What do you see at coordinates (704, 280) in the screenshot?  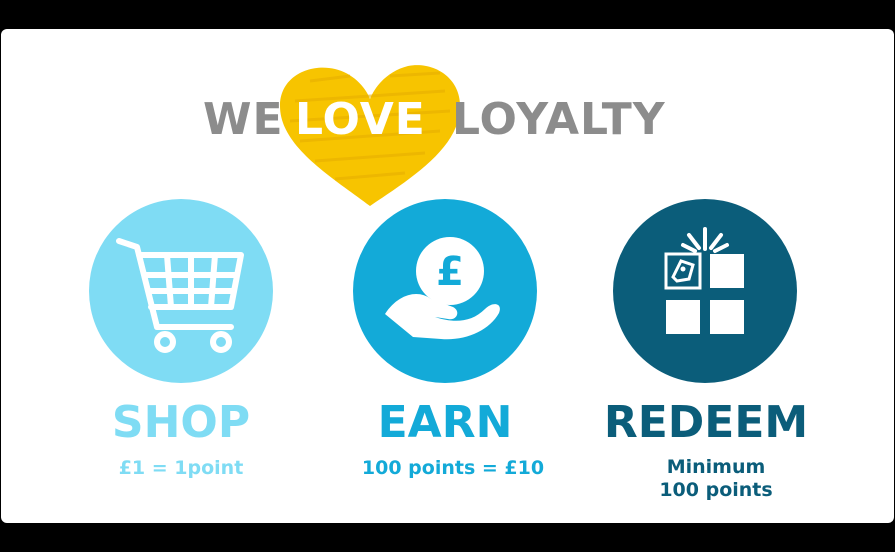 I see `gift-box-icon` at bounding box center [704, 280].